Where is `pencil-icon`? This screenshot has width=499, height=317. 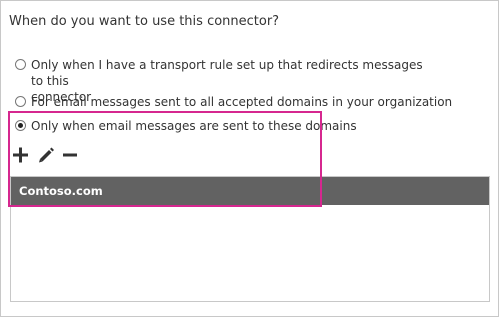
pencil-icon is located at coordinates (46, 155).